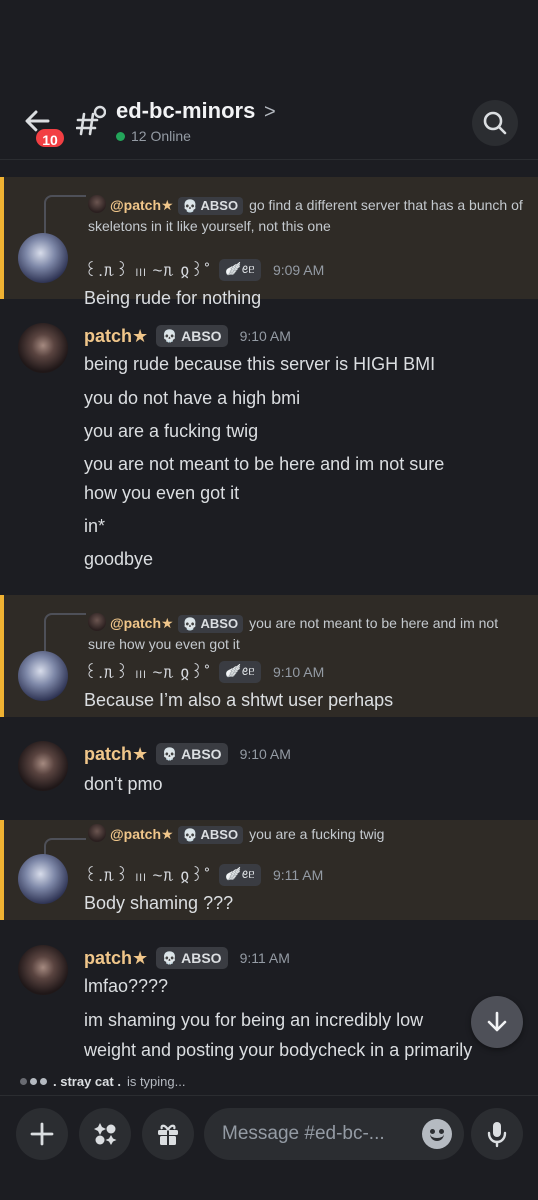 This screenshot has width=538, height=1200. I want to click on message-header: ꒰.ᥰ꒱ ₗₗₗ ~ᥰ ჲ꒱˚ 🪽ꫀᥱ 9:09 AM, so click(204, 270).